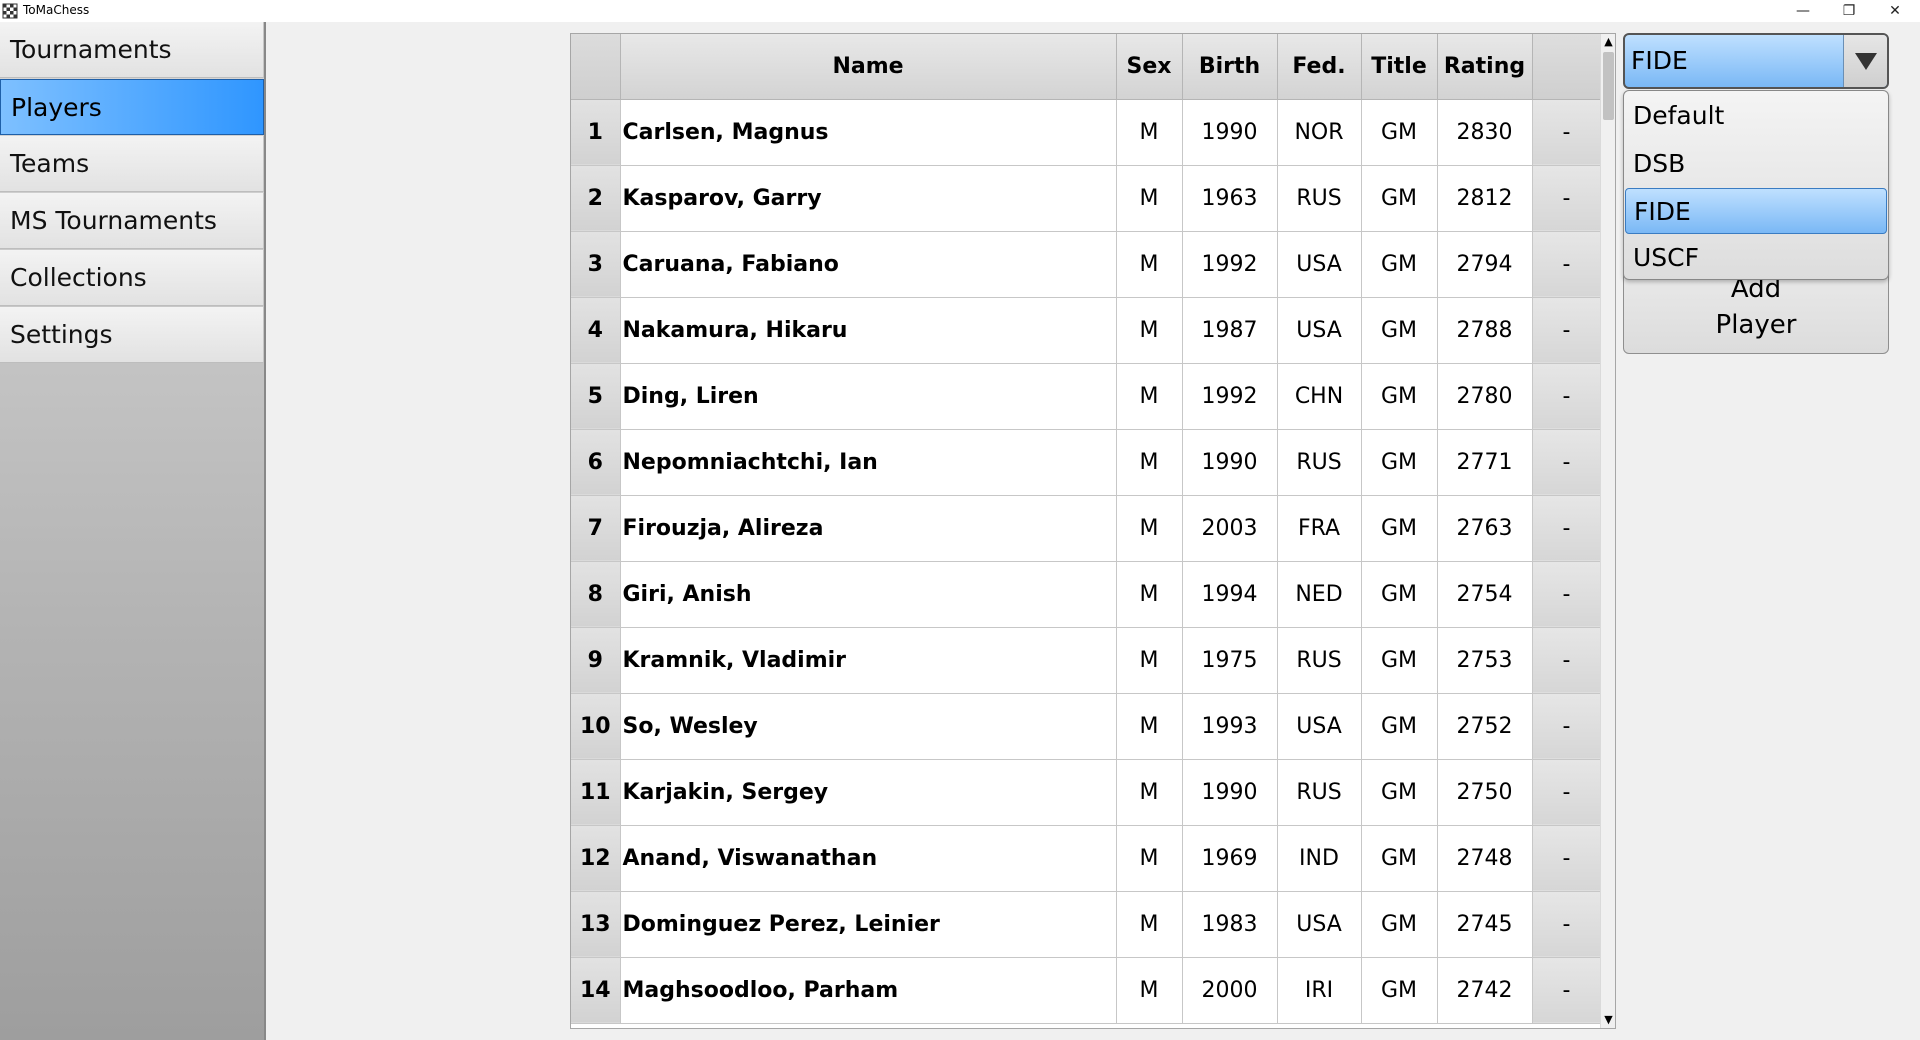  What do you see at coordinates (1230, 132) in the screenshot?
I see `birth-year-cell: 1990` at bounding box center [1230, 132].